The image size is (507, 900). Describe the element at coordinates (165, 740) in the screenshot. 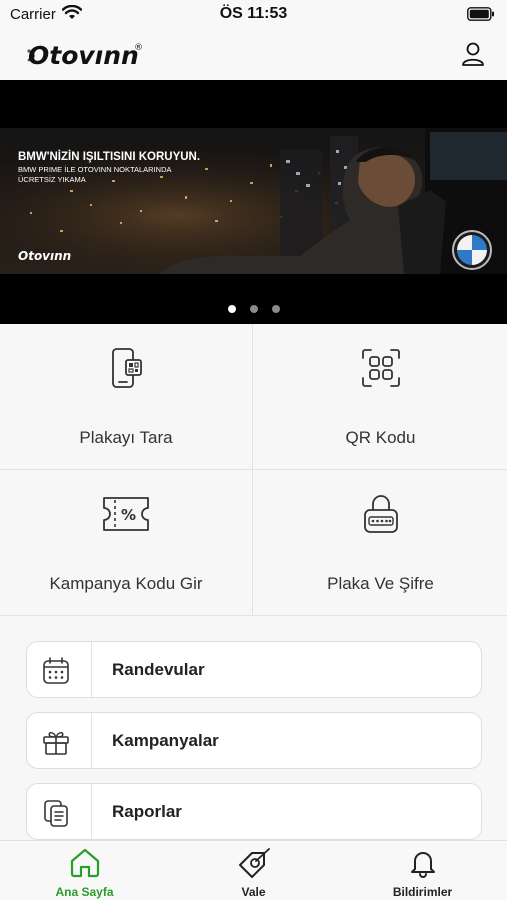

I see `campaigns-label: Kampanyalar` at that location.